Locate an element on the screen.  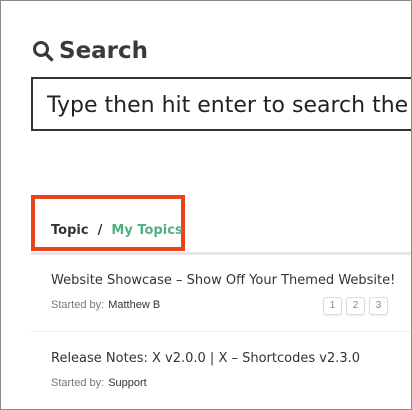
topic-pagination: 1 2 3 is located at coordinates (357, 306).